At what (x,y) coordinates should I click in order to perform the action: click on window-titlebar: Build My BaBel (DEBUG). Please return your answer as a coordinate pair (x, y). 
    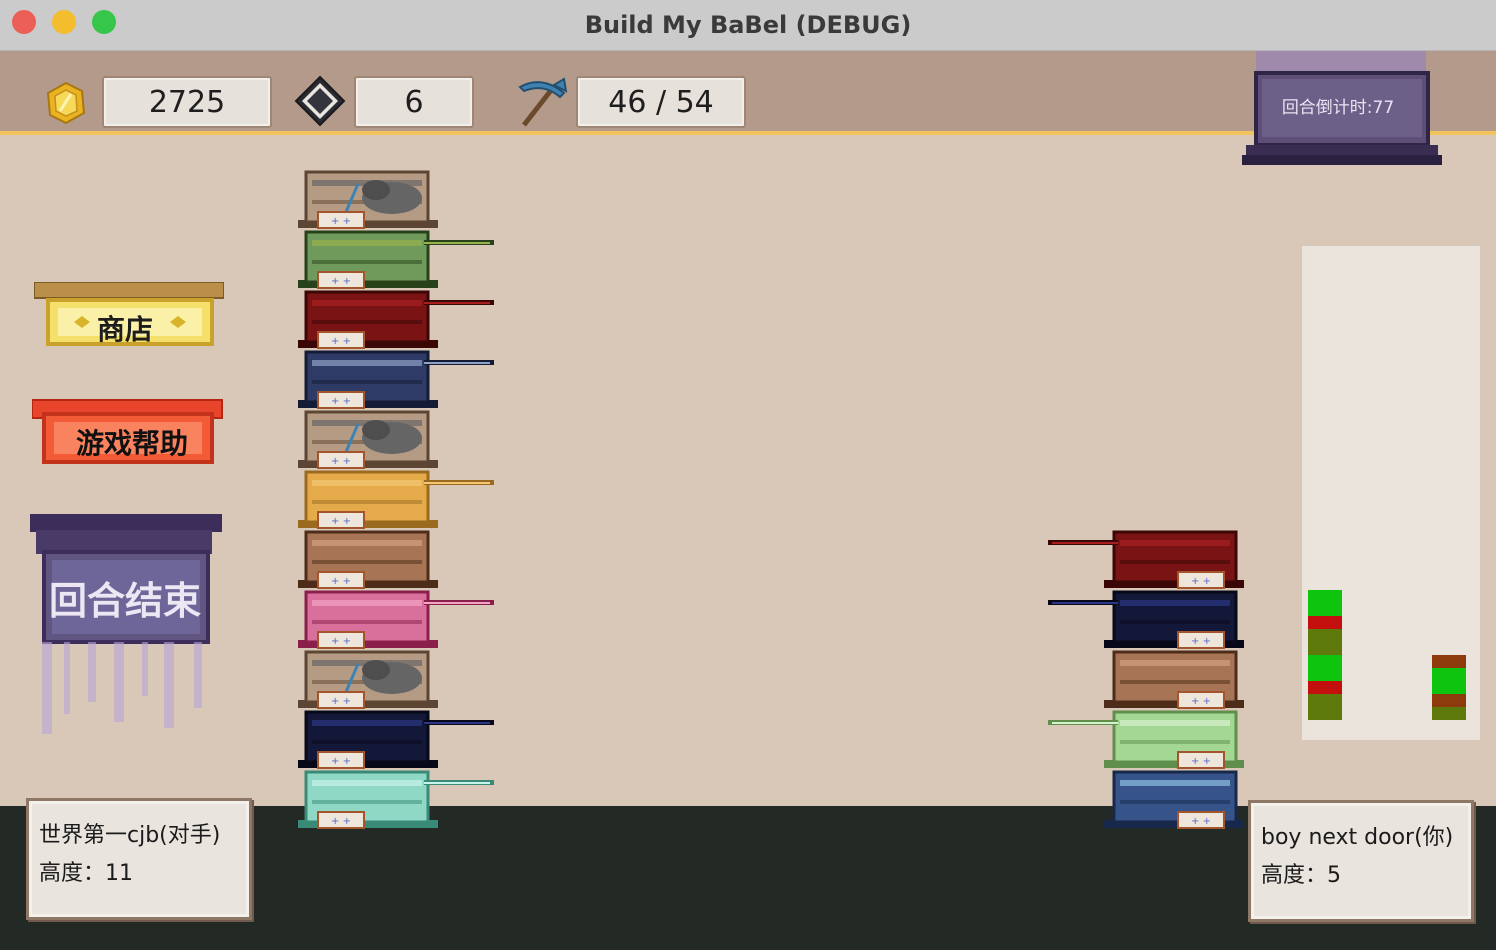
    Looking at the image, I should click on (748, 25).